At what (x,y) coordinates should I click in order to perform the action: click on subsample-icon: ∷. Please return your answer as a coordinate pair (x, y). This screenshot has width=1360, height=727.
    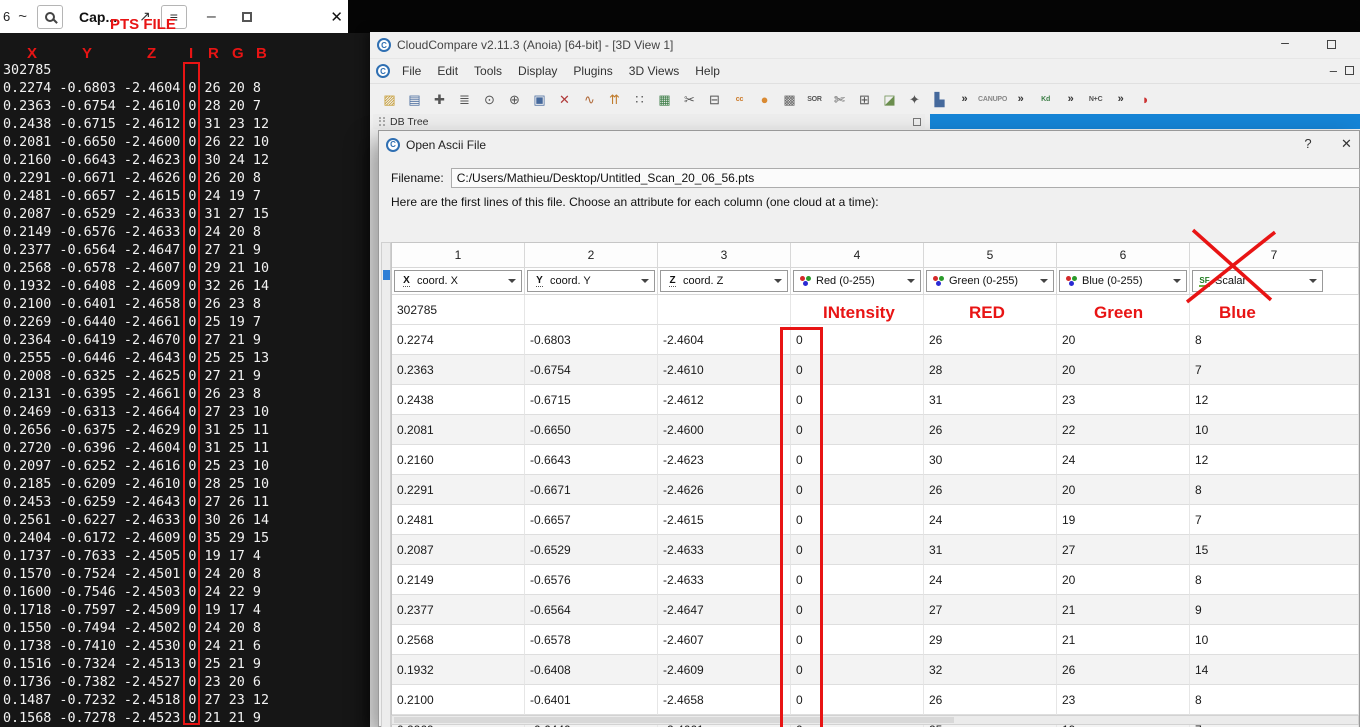
    Looking at the image, I should click on (639, 99).